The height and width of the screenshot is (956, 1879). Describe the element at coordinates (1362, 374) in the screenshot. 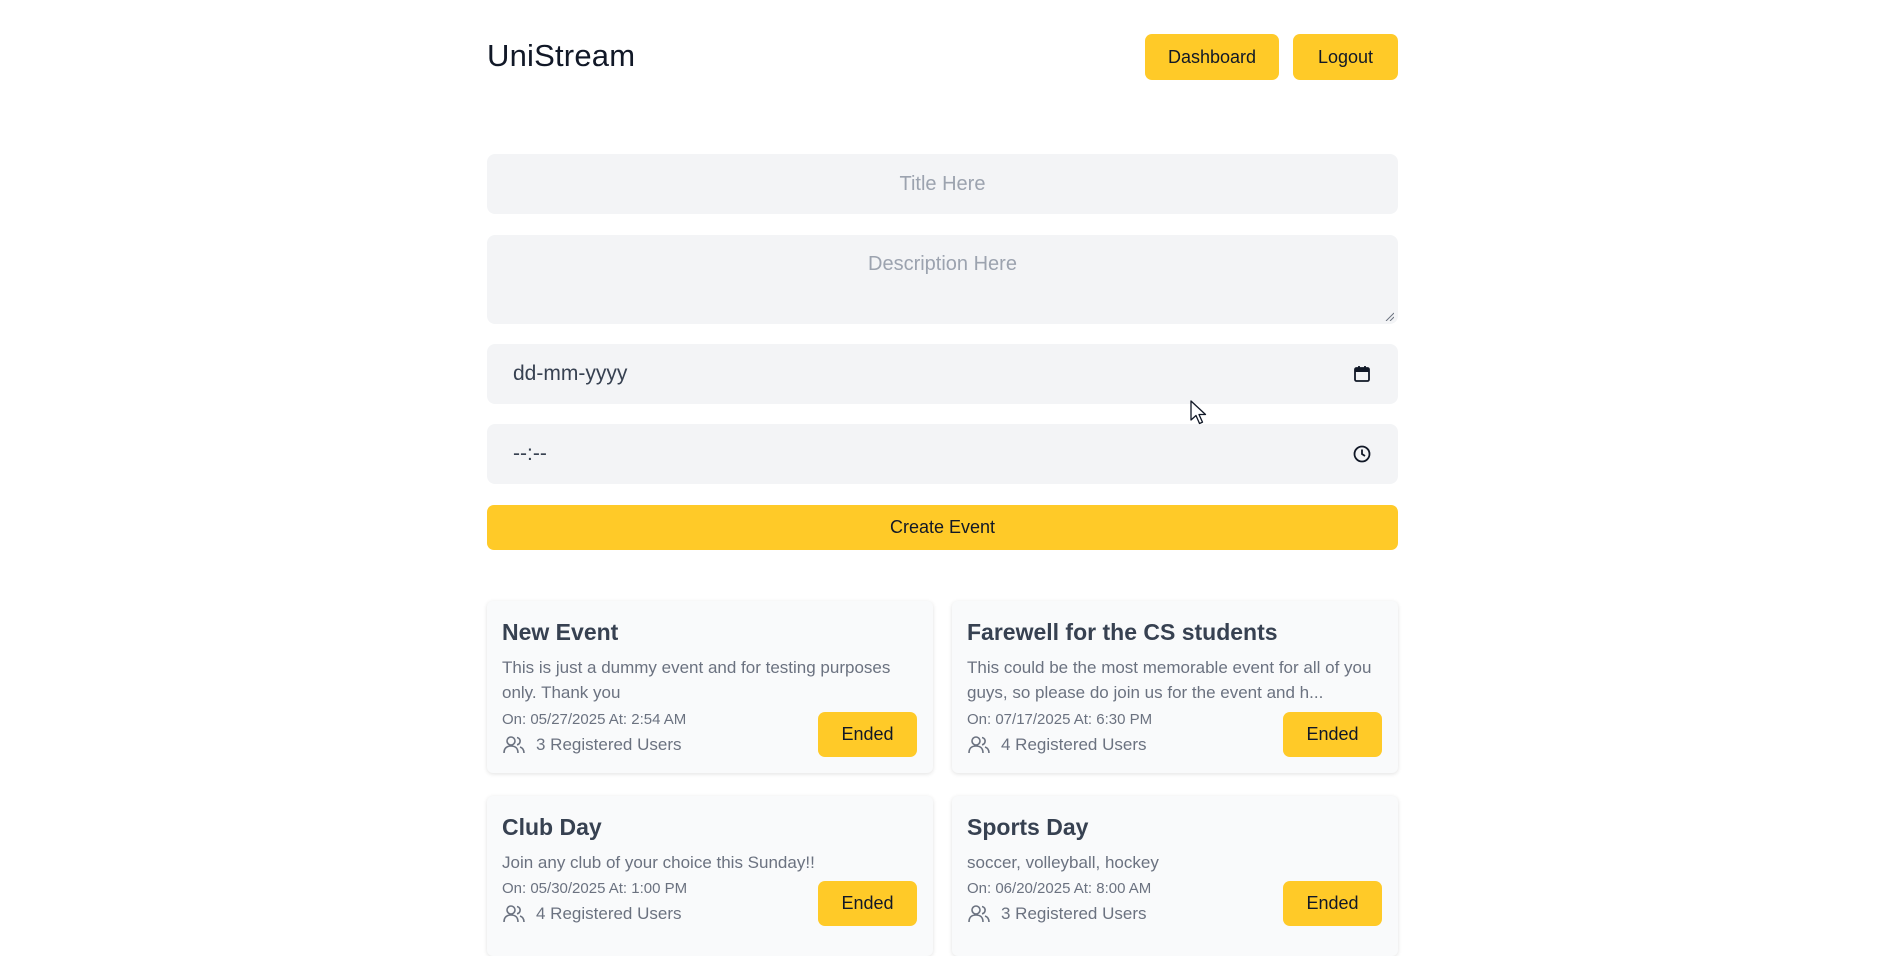

I see `calendar-icon` at that location.